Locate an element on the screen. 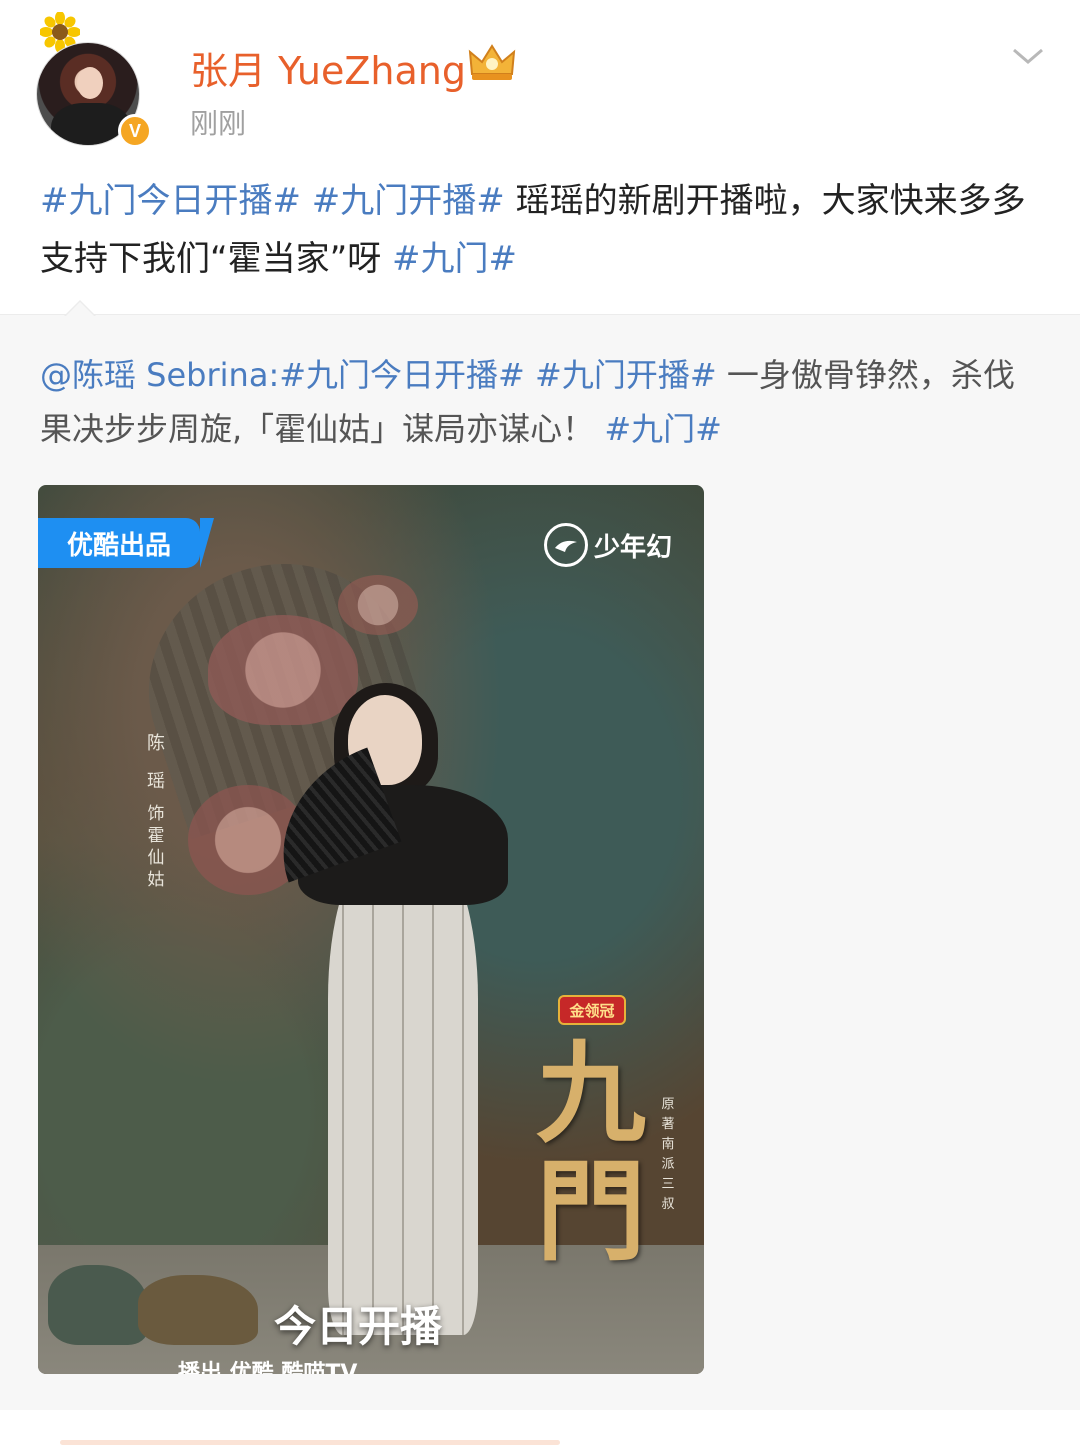  author-credit: 原著南派三叔 is located at coordinates (668, 1154).